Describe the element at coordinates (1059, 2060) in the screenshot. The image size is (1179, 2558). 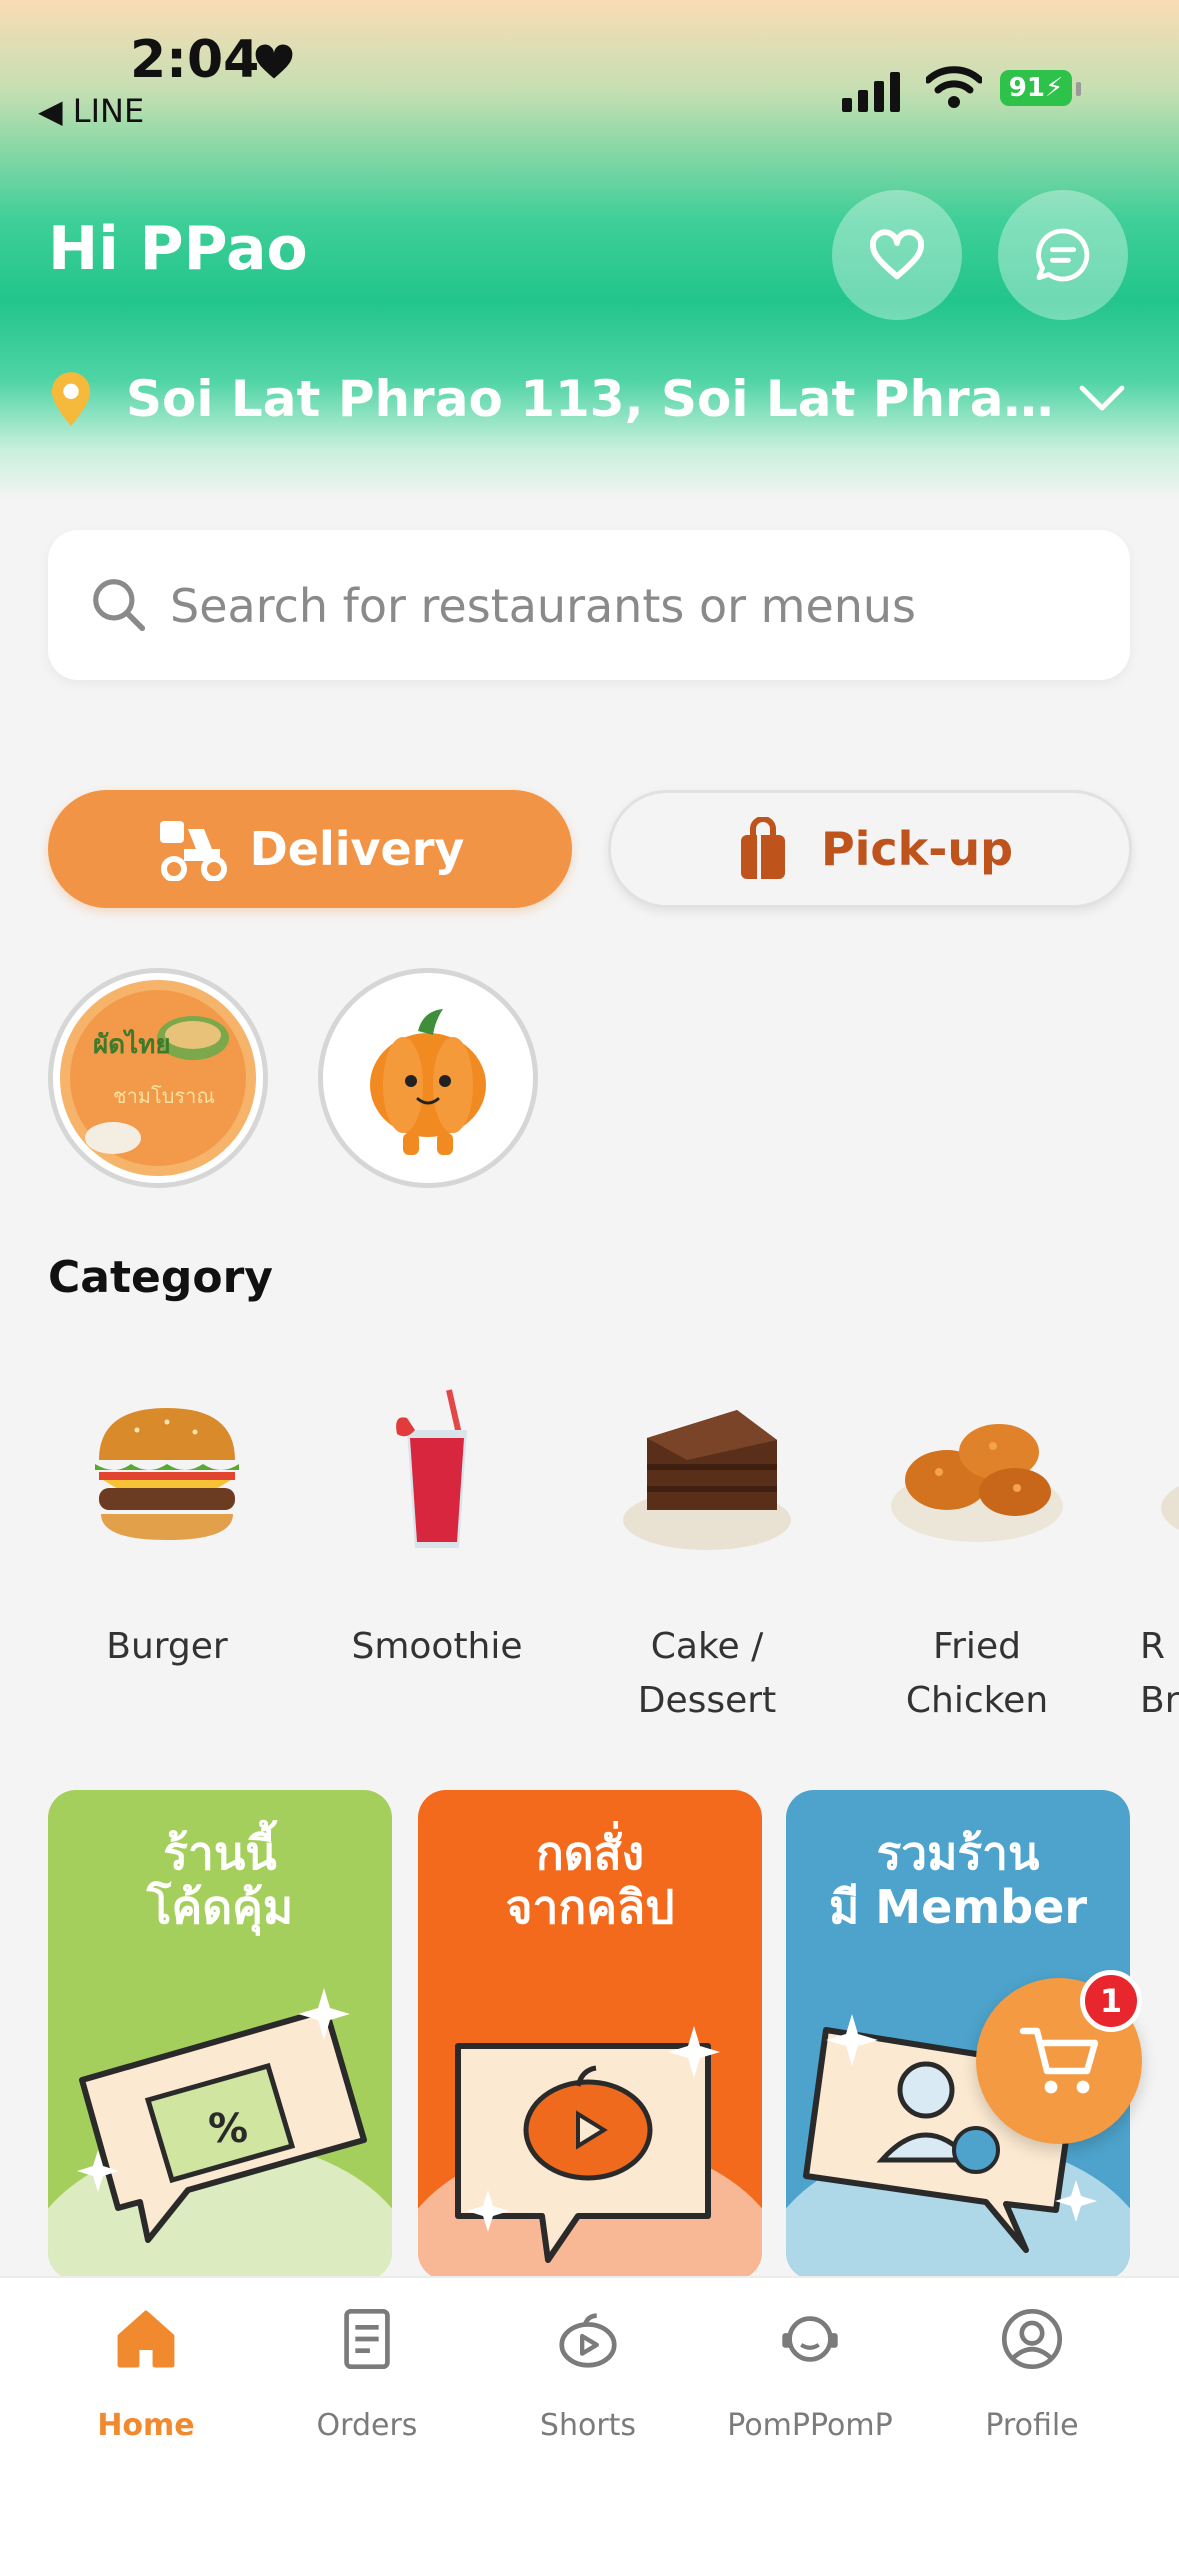
I see `cart-icon` at that location.